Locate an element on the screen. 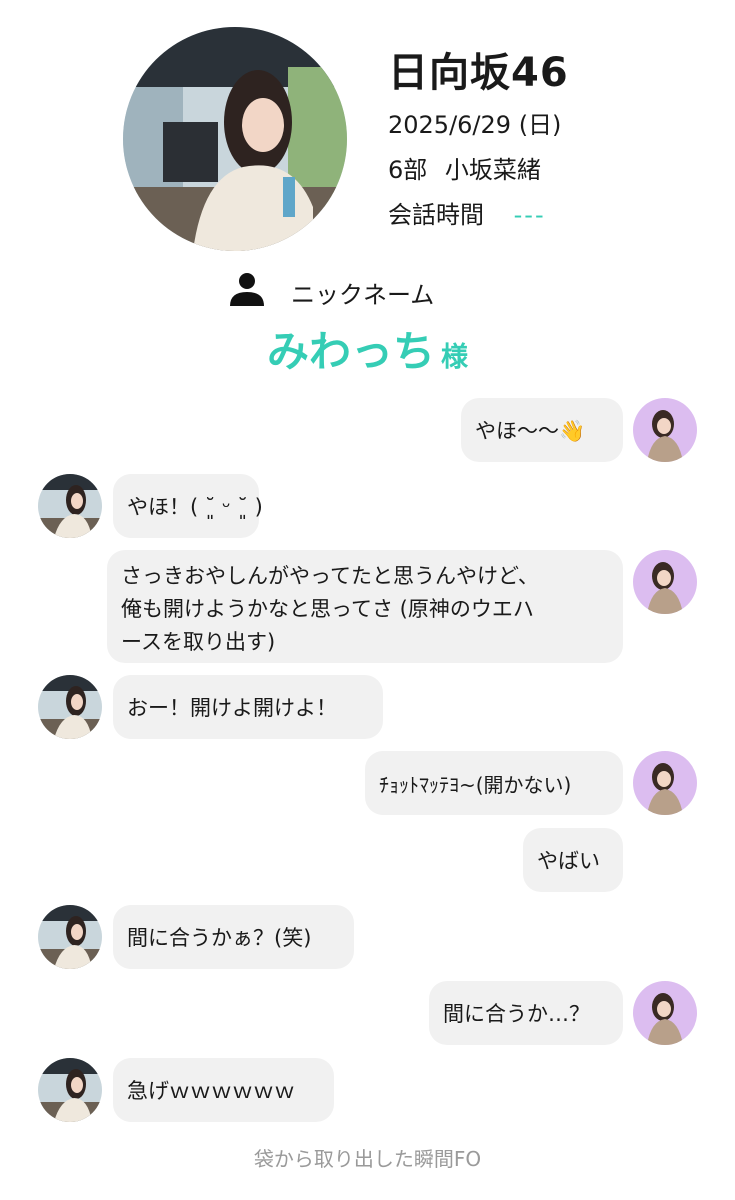  footer-caption: 袋から取り出した瞬間FO is located at coordinates (367, 1159).